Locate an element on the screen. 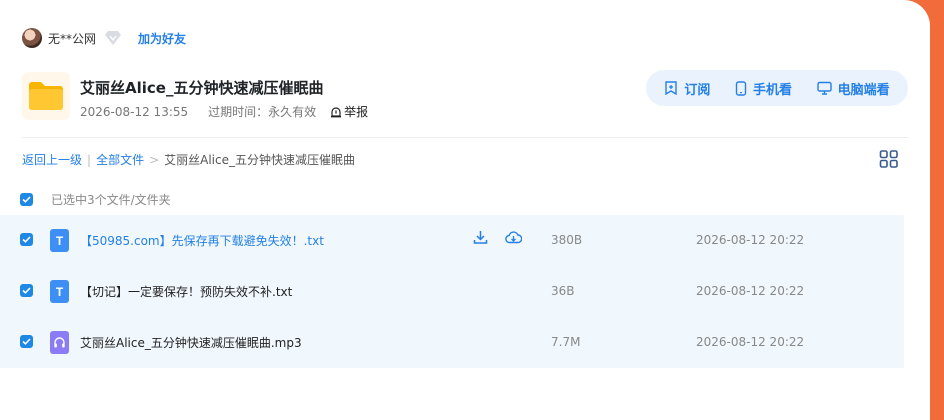  file-name: 【切记】一定要保存！预防失效不补.txt is located at coordinates (186, 291).